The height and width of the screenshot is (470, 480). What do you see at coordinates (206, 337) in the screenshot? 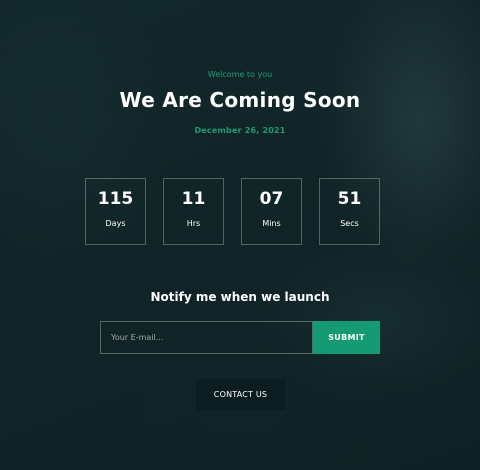
I see `email-input` at bounding box center [206, 337].